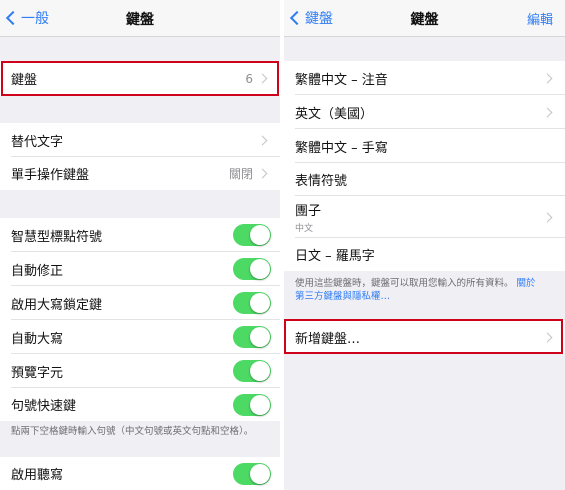 This screenshot has height=490, width=565. Describe the element at coordinates (37, 142) in the screenshot. I see `text-replacement-label: 替代文字` at that location.